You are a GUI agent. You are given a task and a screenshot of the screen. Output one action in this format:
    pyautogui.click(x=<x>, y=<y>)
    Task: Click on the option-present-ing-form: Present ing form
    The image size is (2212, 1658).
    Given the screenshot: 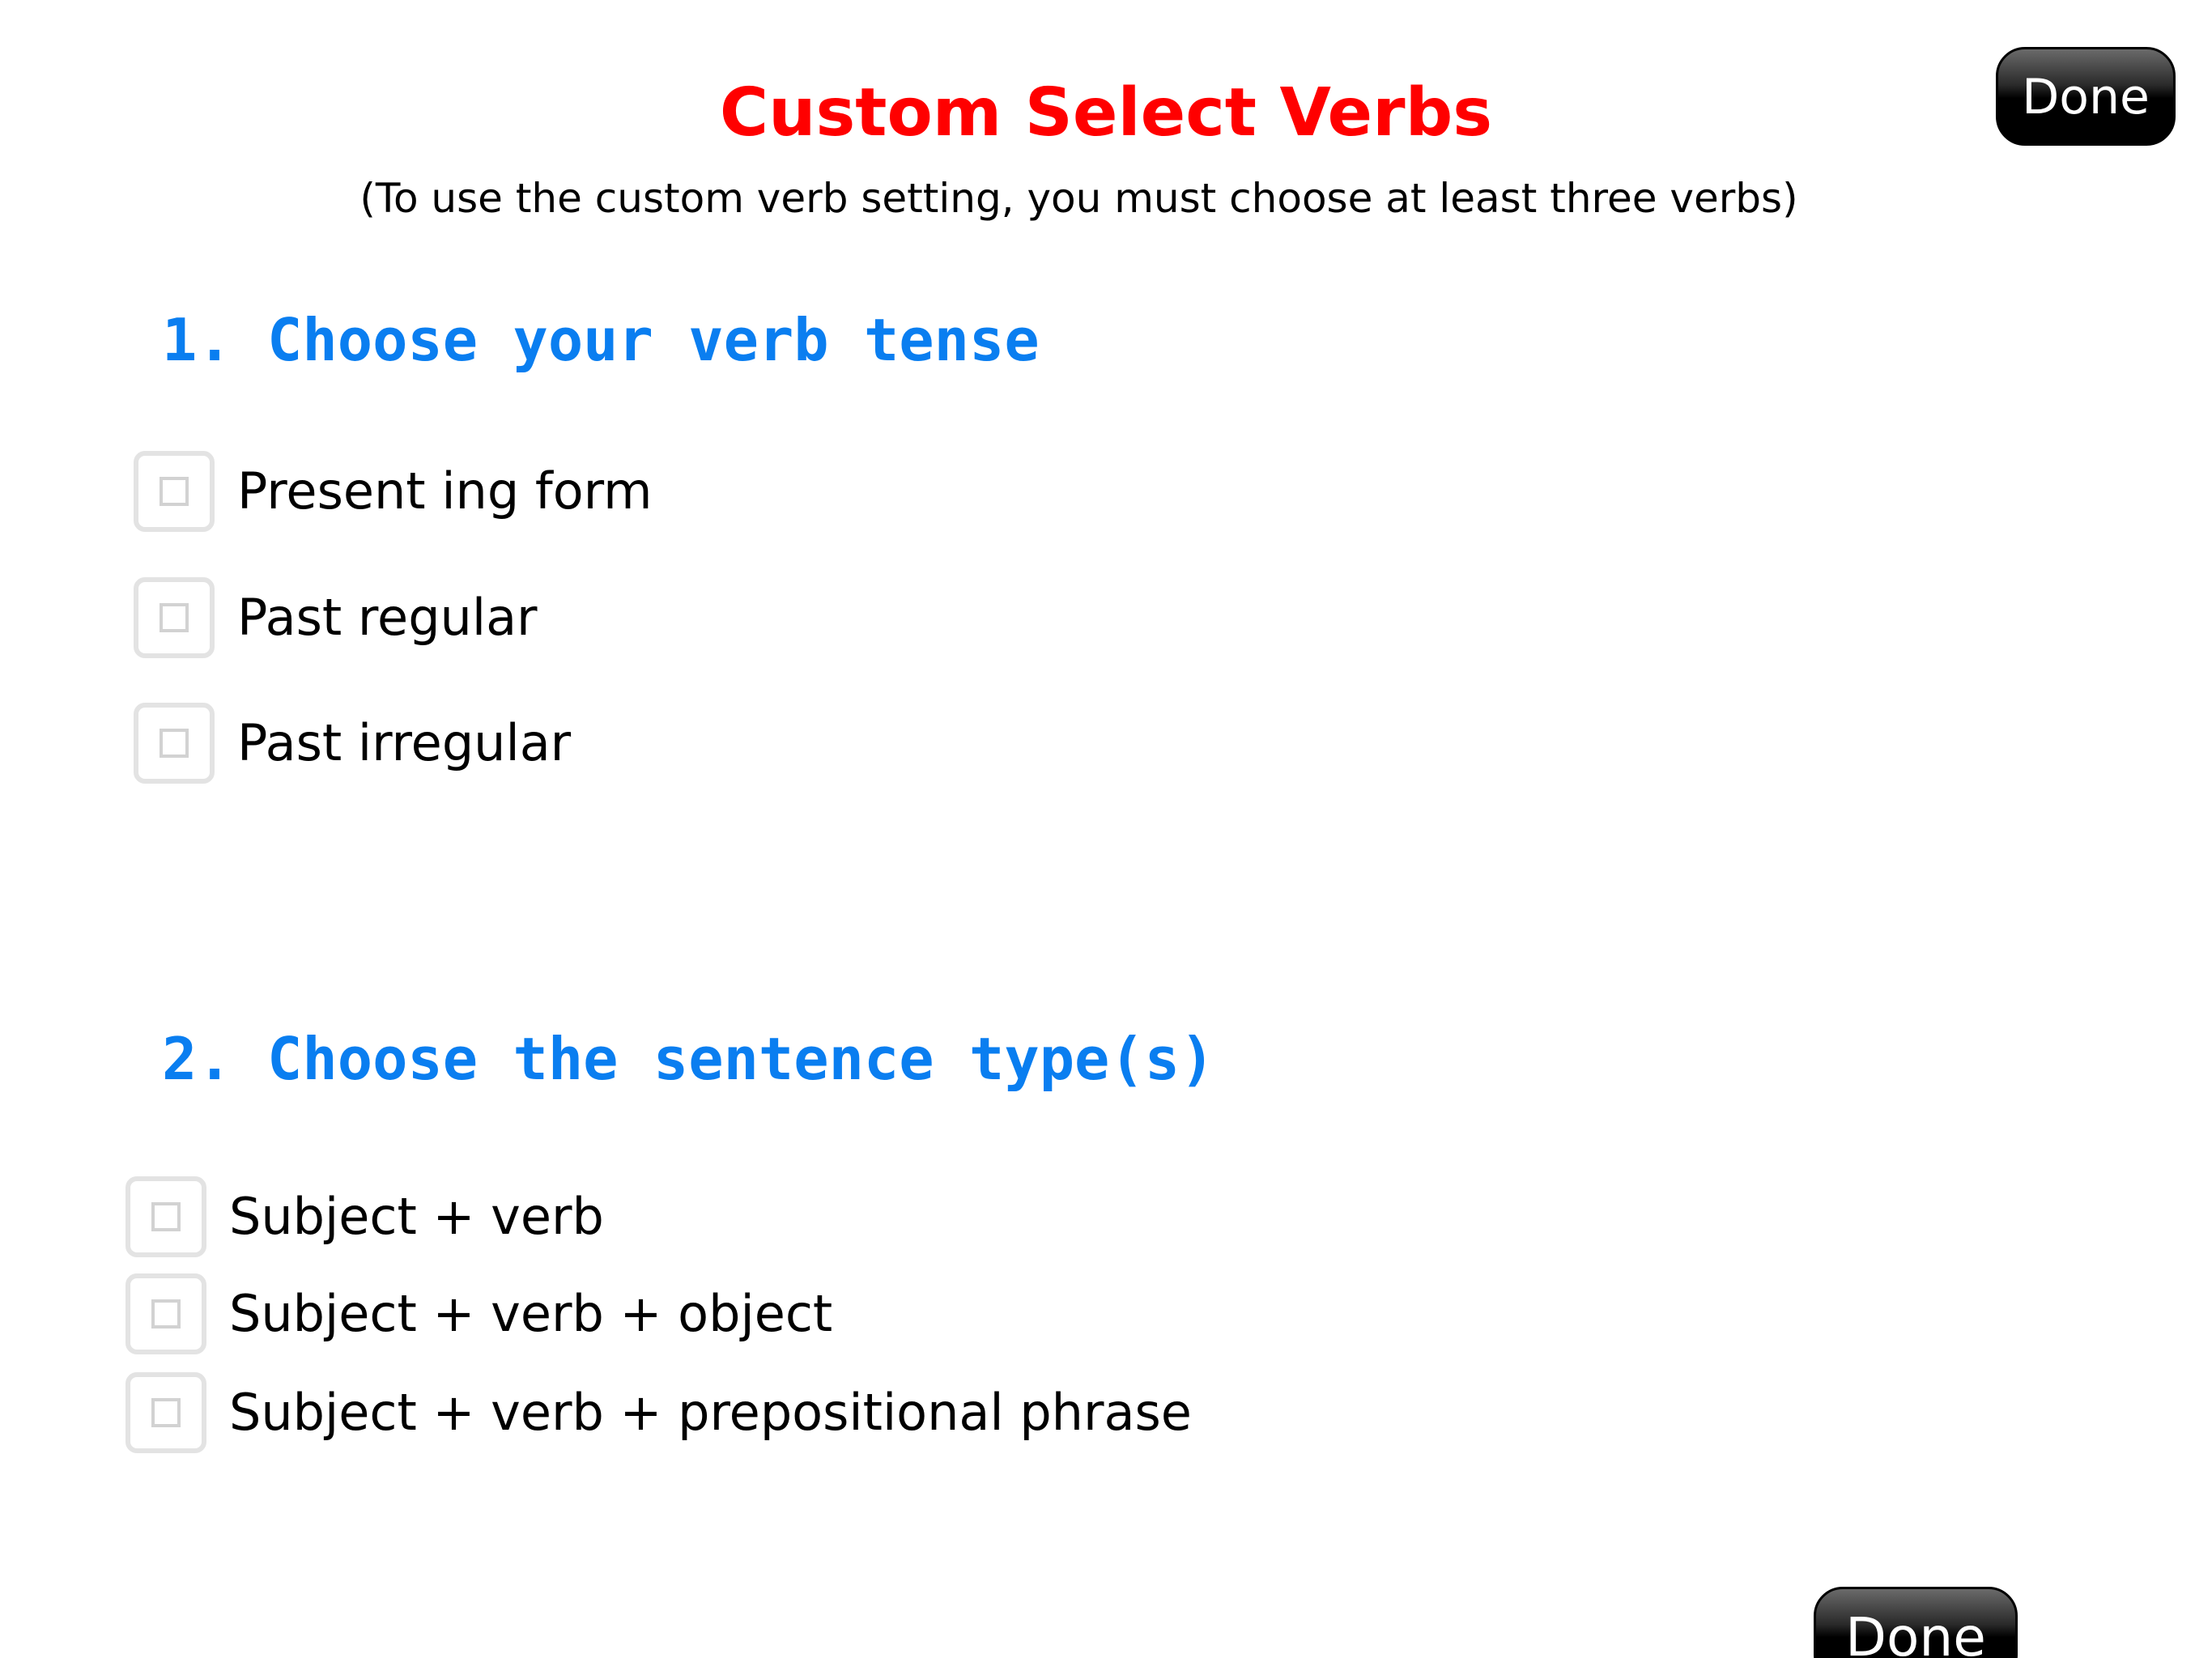 What is the action you would take?
    pyautogui.click(x=393, y=491)
    